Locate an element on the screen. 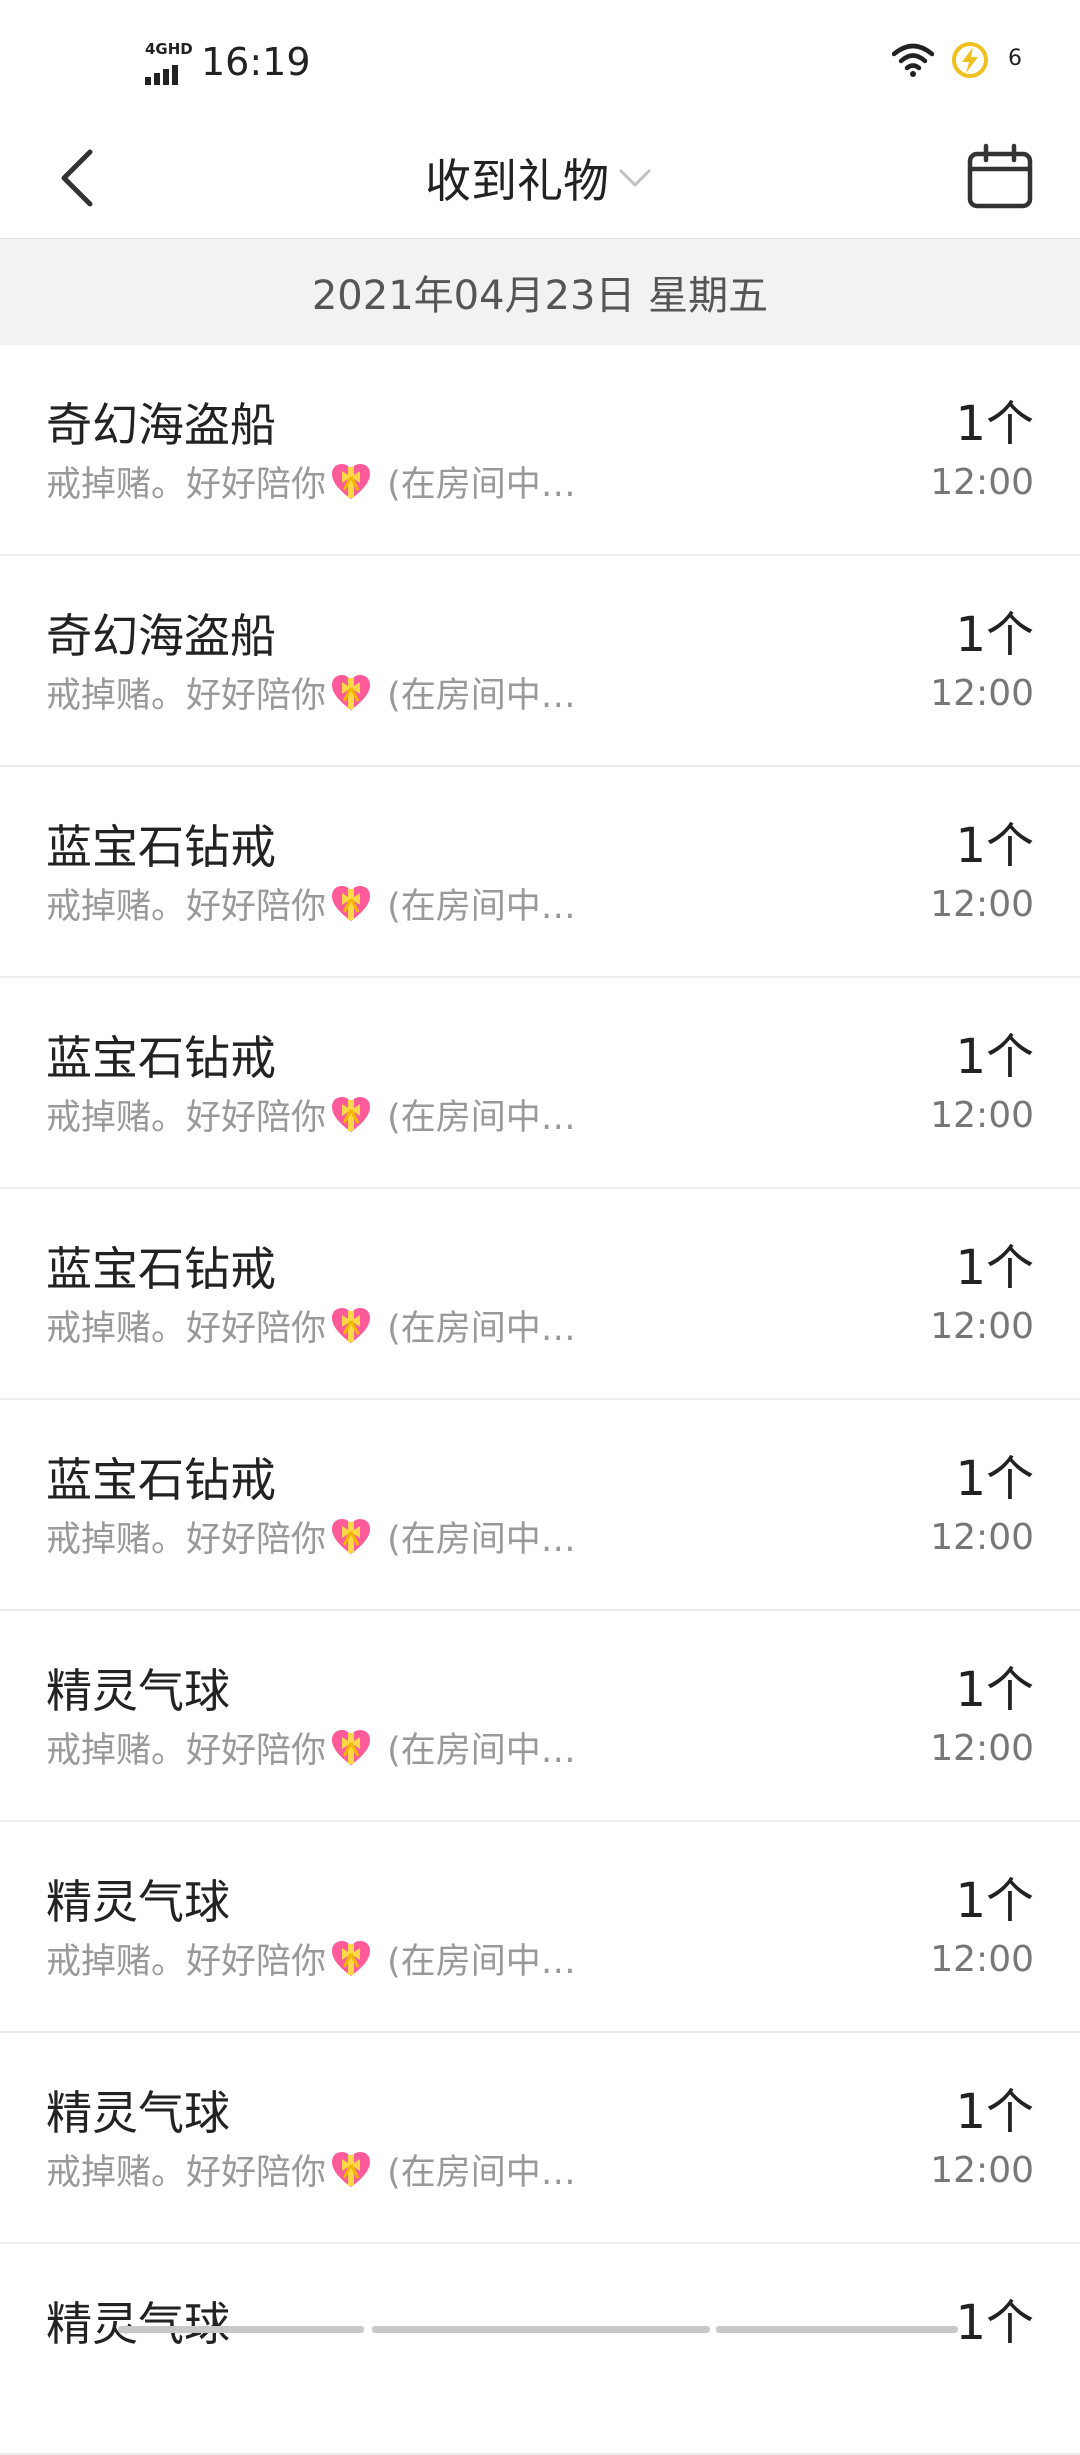  status-time: 16:19 is located at coordinates (256, 62).